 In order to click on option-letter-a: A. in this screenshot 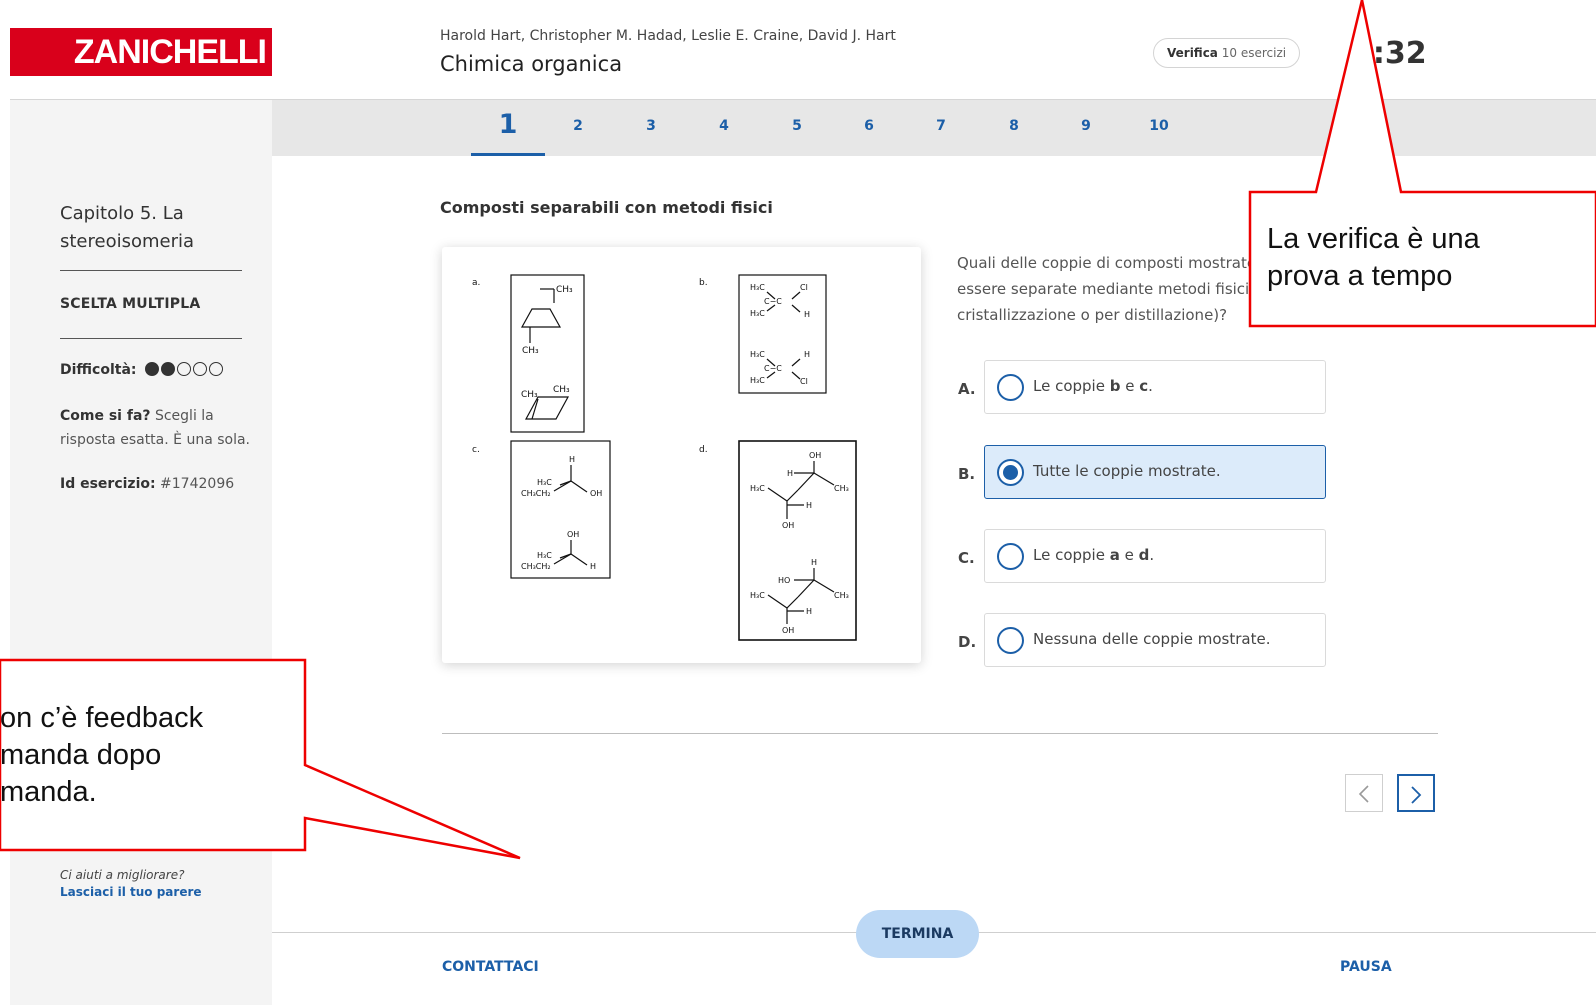, I will do `click(967, 389)`.